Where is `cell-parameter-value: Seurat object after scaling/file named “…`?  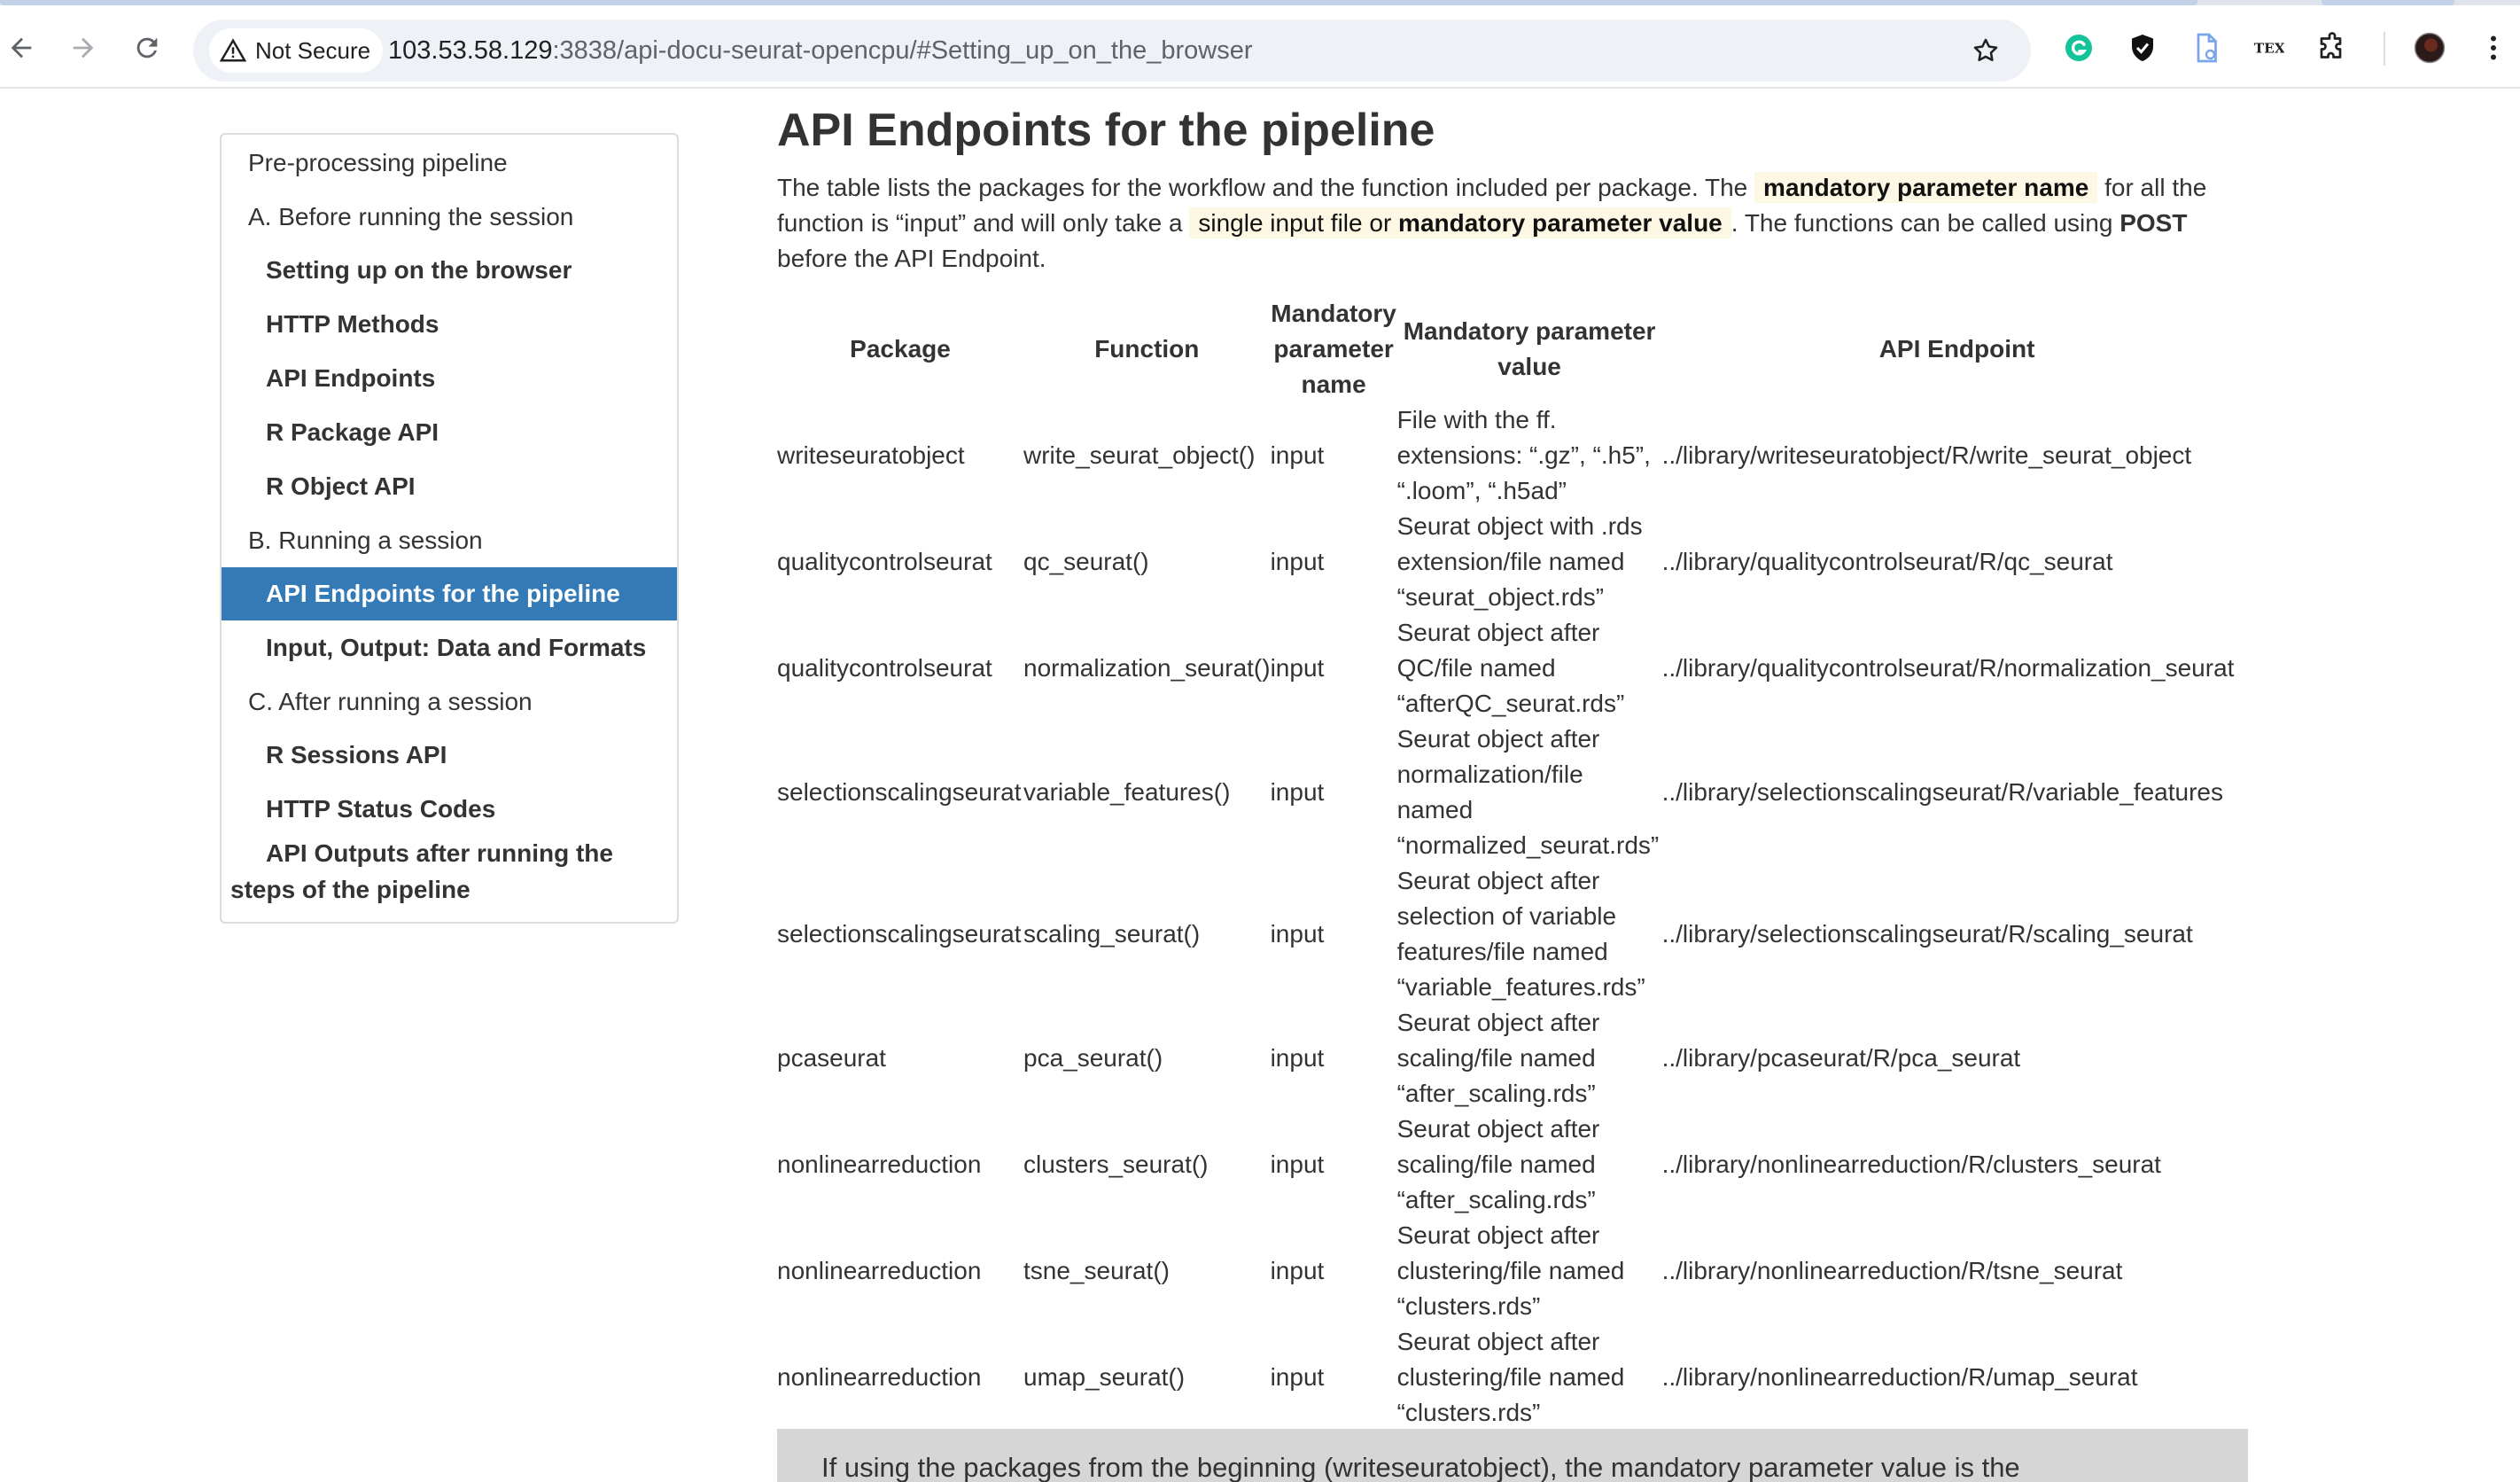 cell-parameter-value: Seurat object after scaling/file named “… is located at coordinates (1498, 1164).